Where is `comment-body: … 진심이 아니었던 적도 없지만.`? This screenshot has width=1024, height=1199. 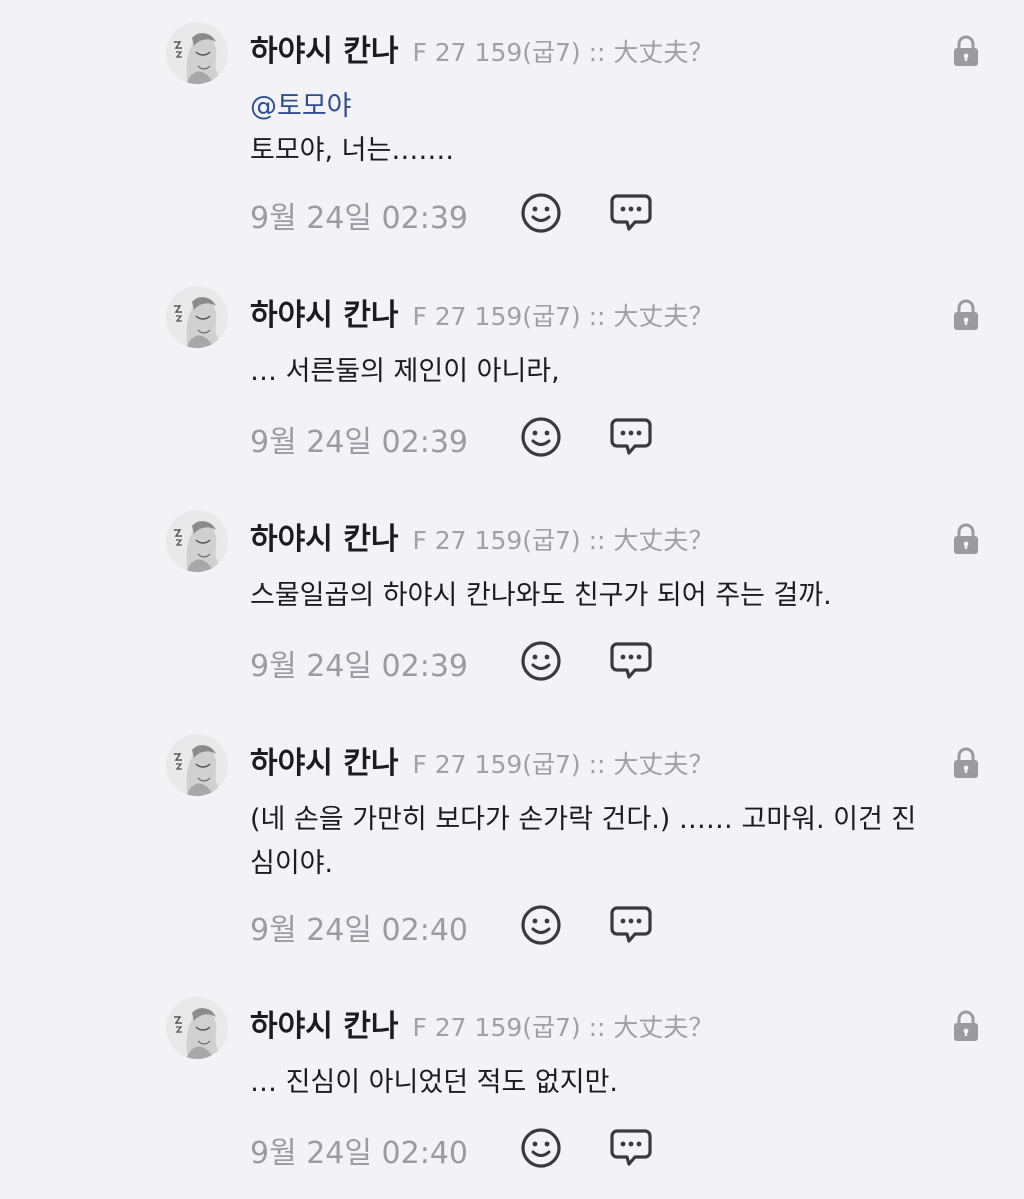
comment-body: … 진심이 아니었던 적도 없지만. is located at coordinates (610, 1083).